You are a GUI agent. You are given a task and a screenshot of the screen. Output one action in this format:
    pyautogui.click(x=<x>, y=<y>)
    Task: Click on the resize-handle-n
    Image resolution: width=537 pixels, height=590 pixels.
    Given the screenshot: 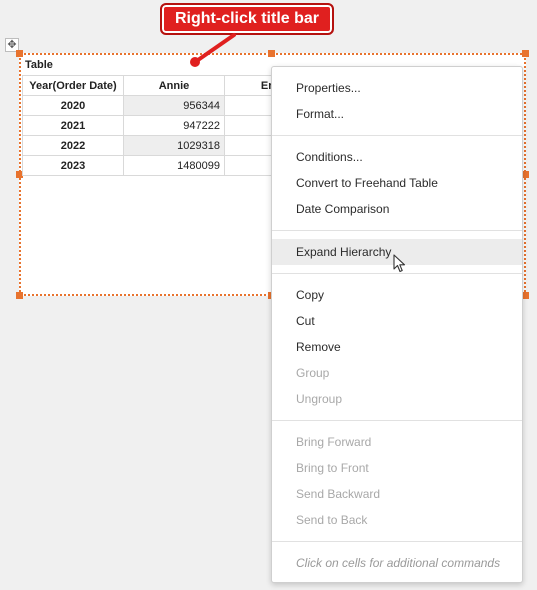 What is the action you would take?
    pyautogui.click(x=271, y=53)
    